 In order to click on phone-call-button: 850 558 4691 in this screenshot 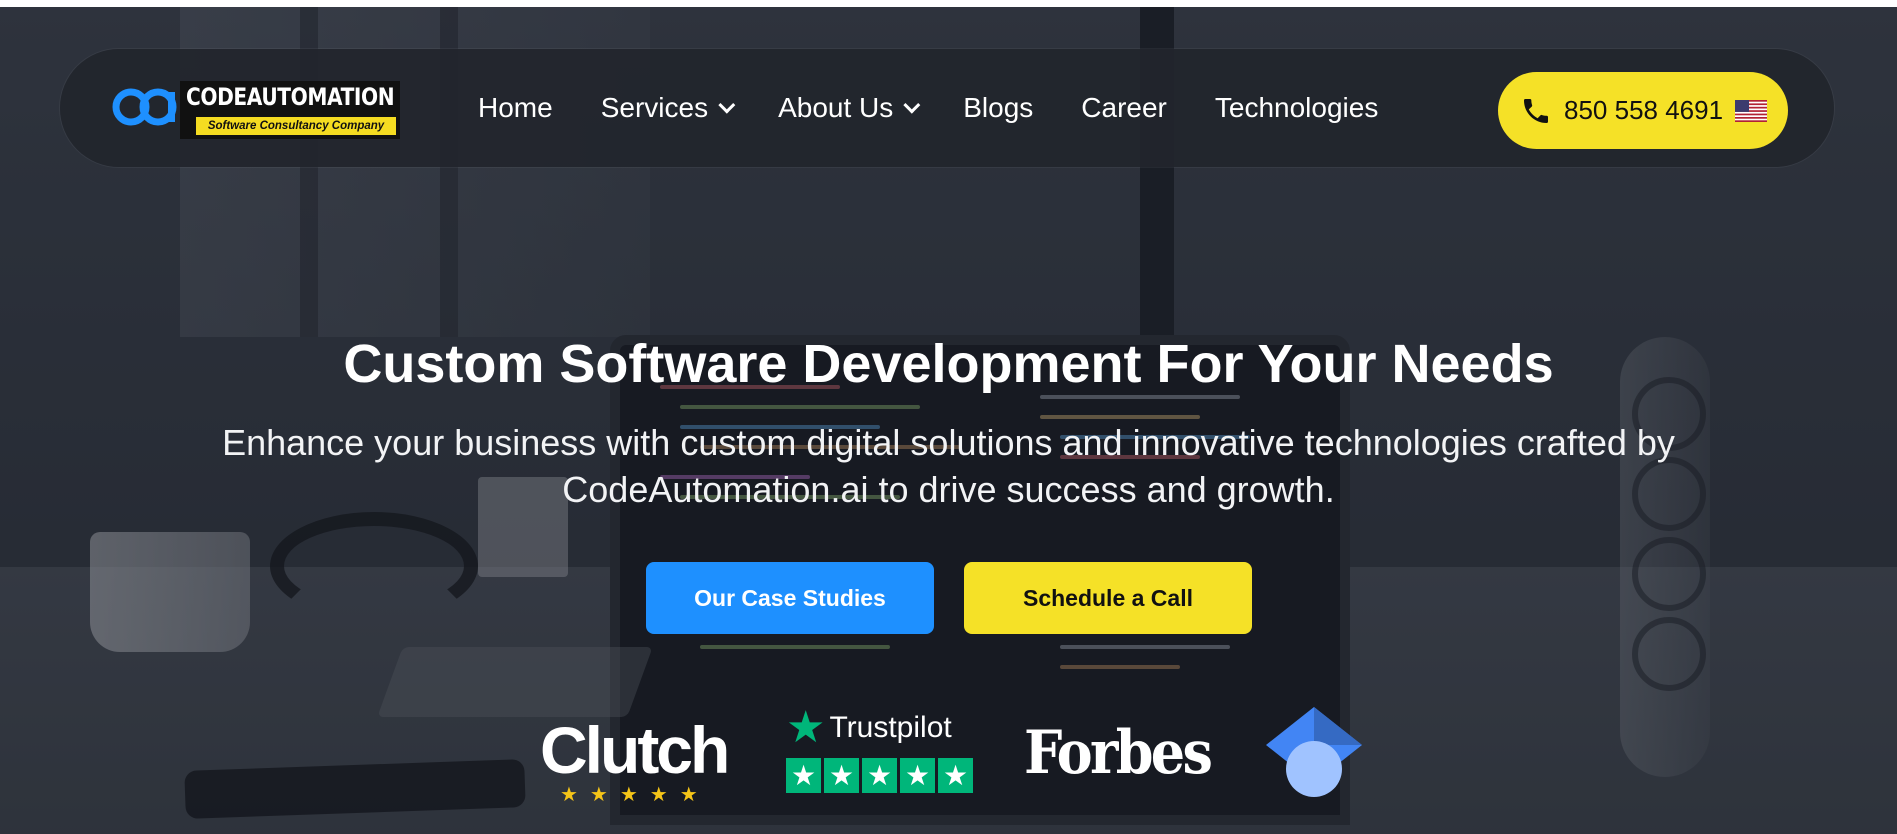, I will do `click(1643, 110)`.